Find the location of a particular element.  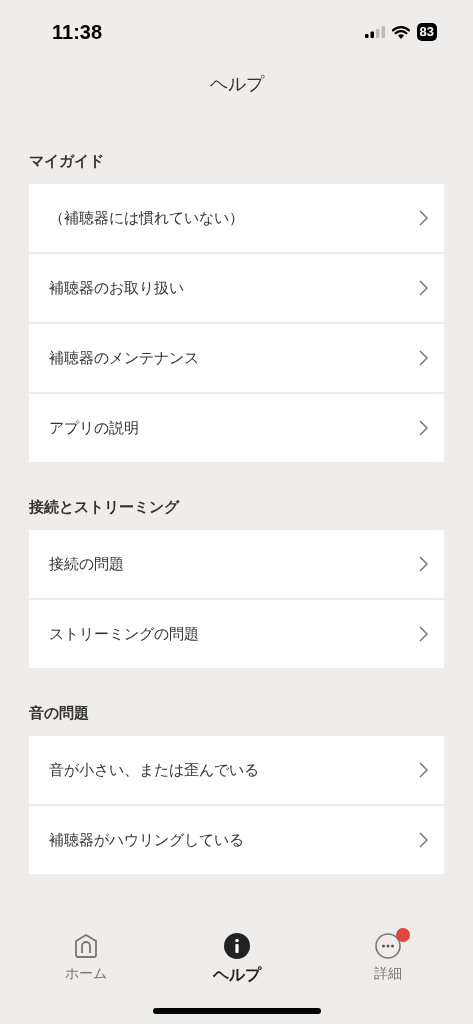

page-title: ヘルプ is located at coordinates (236, 84).